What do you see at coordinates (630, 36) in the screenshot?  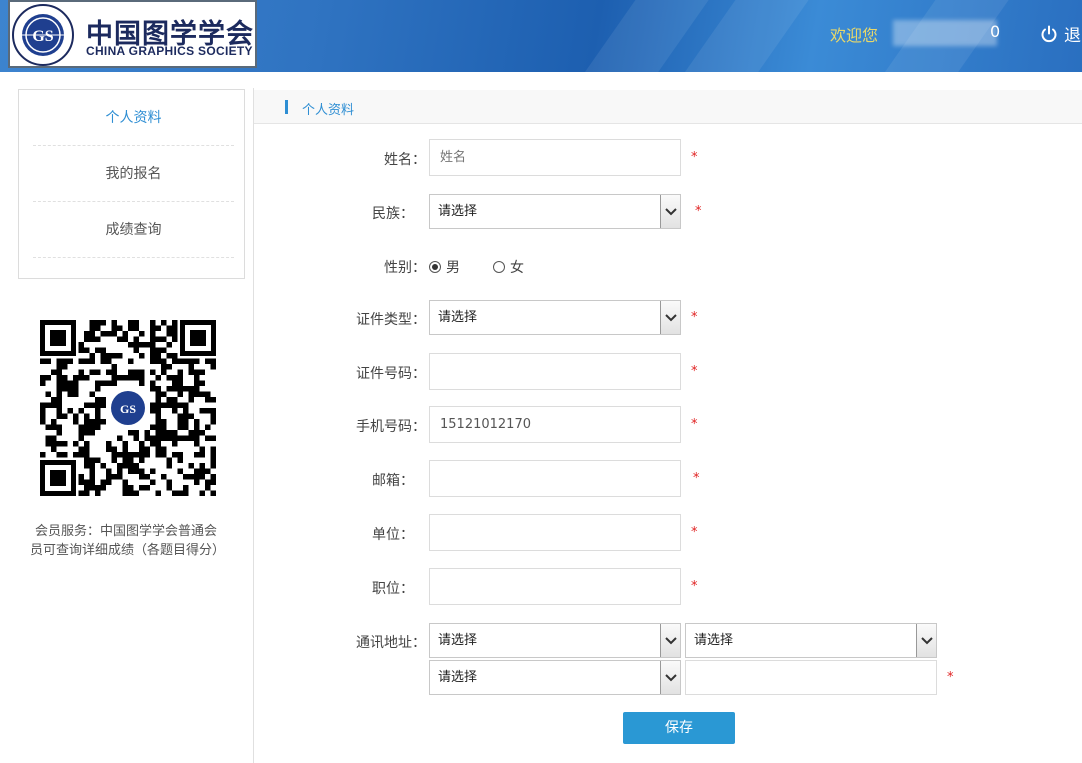 I see `header-decoration` at bounding box center [630, 36].